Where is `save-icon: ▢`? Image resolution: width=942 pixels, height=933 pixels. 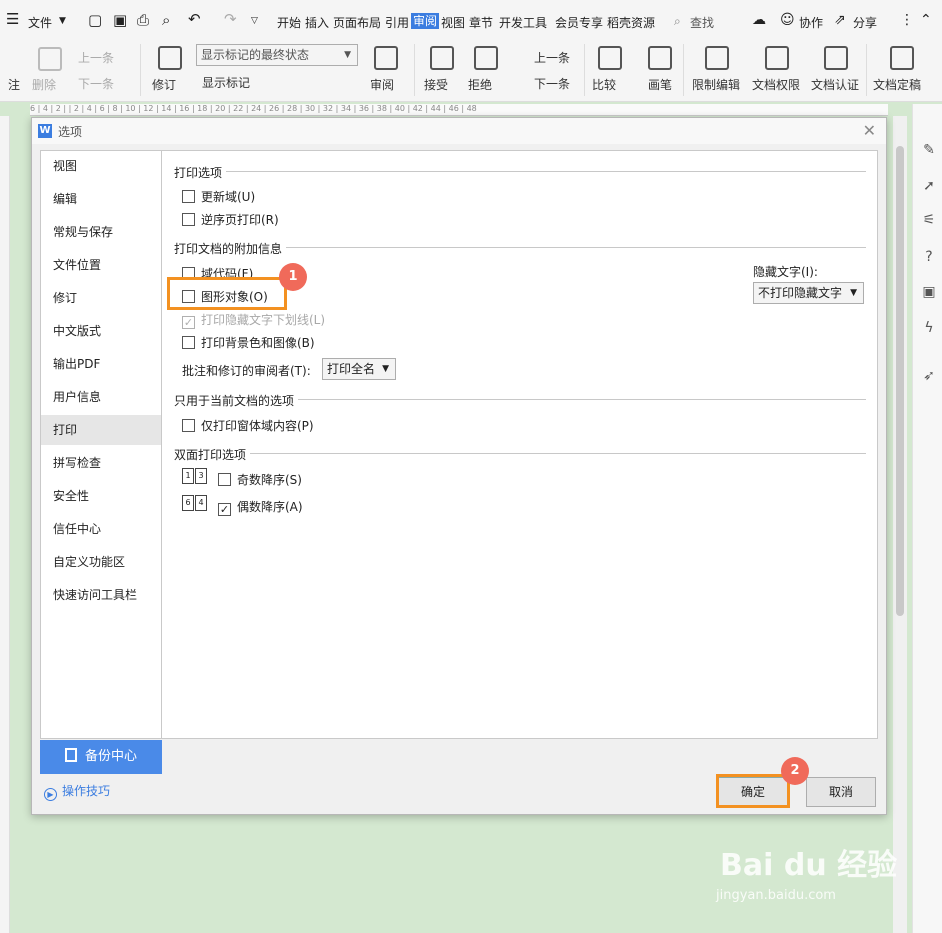 save-icon: ▢ is located at coordinates (95, 20).